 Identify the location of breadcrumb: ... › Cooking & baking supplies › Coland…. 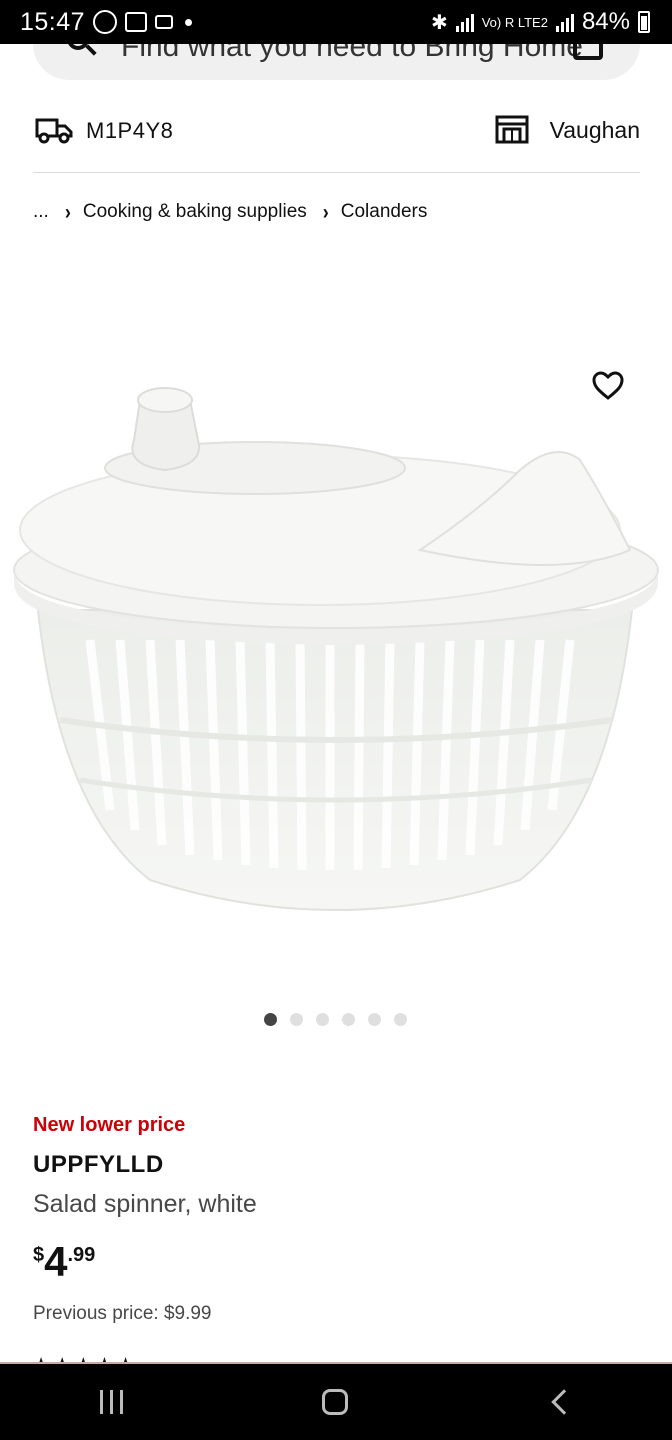
(230, 211).